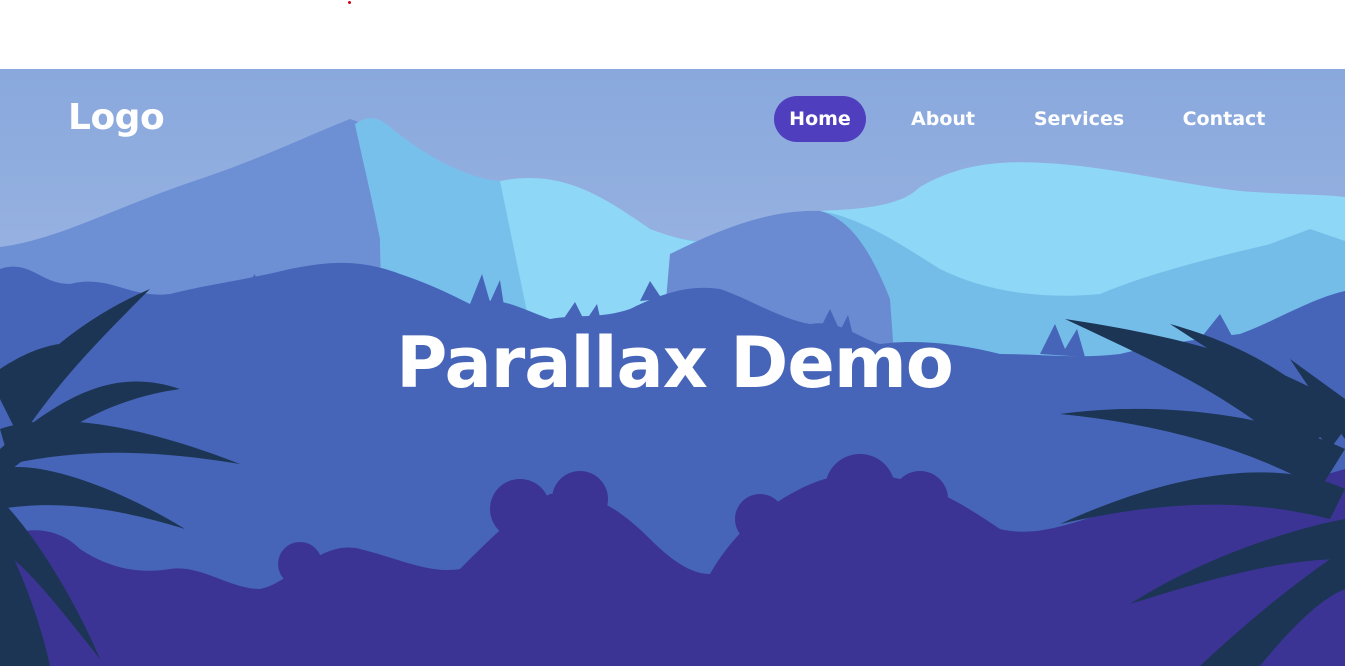  What do you see at coordinates (1079, 119) in the screenshot?
I see `nav-item-services: Services` at bounding box center [1079, 119].